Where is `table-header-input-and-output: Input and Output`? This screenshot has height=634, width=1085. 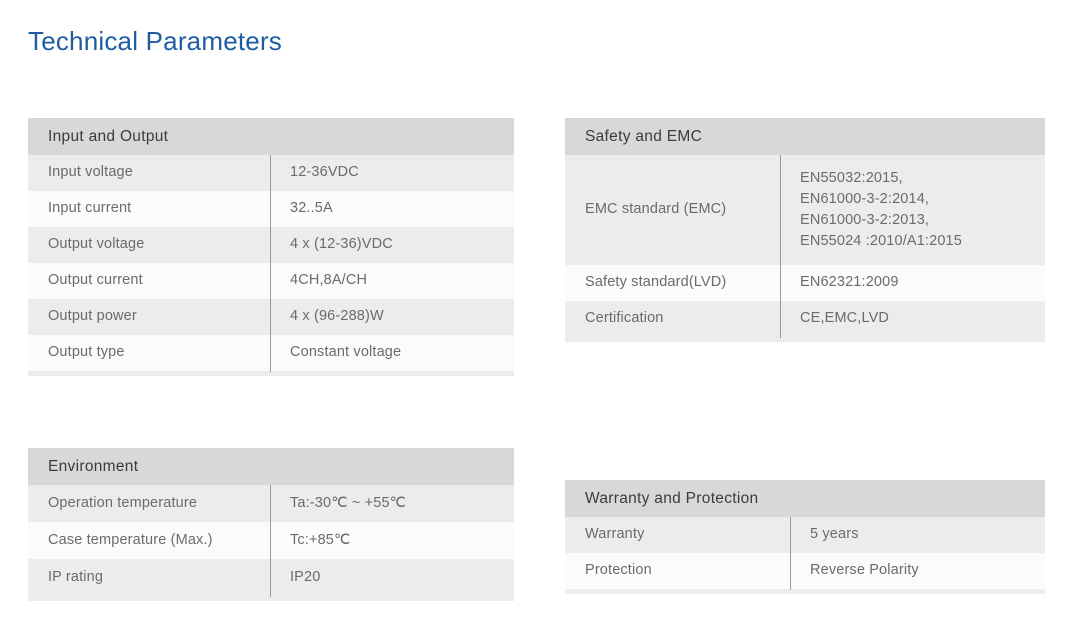
table-header-input-and-output: Input and Output is located at coordinates (271, 136).